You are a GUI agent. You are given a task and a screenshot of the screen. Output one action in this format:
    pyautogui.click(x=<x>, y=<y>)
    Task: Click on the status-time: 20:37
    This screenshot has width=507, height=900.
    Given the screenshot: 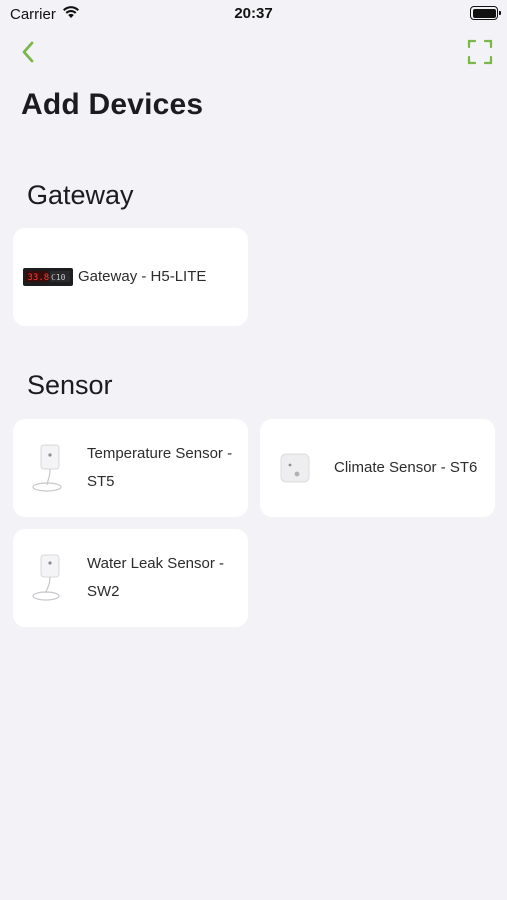 What is the action you would take?
    pyautogui.click(x=253, y=13)
    